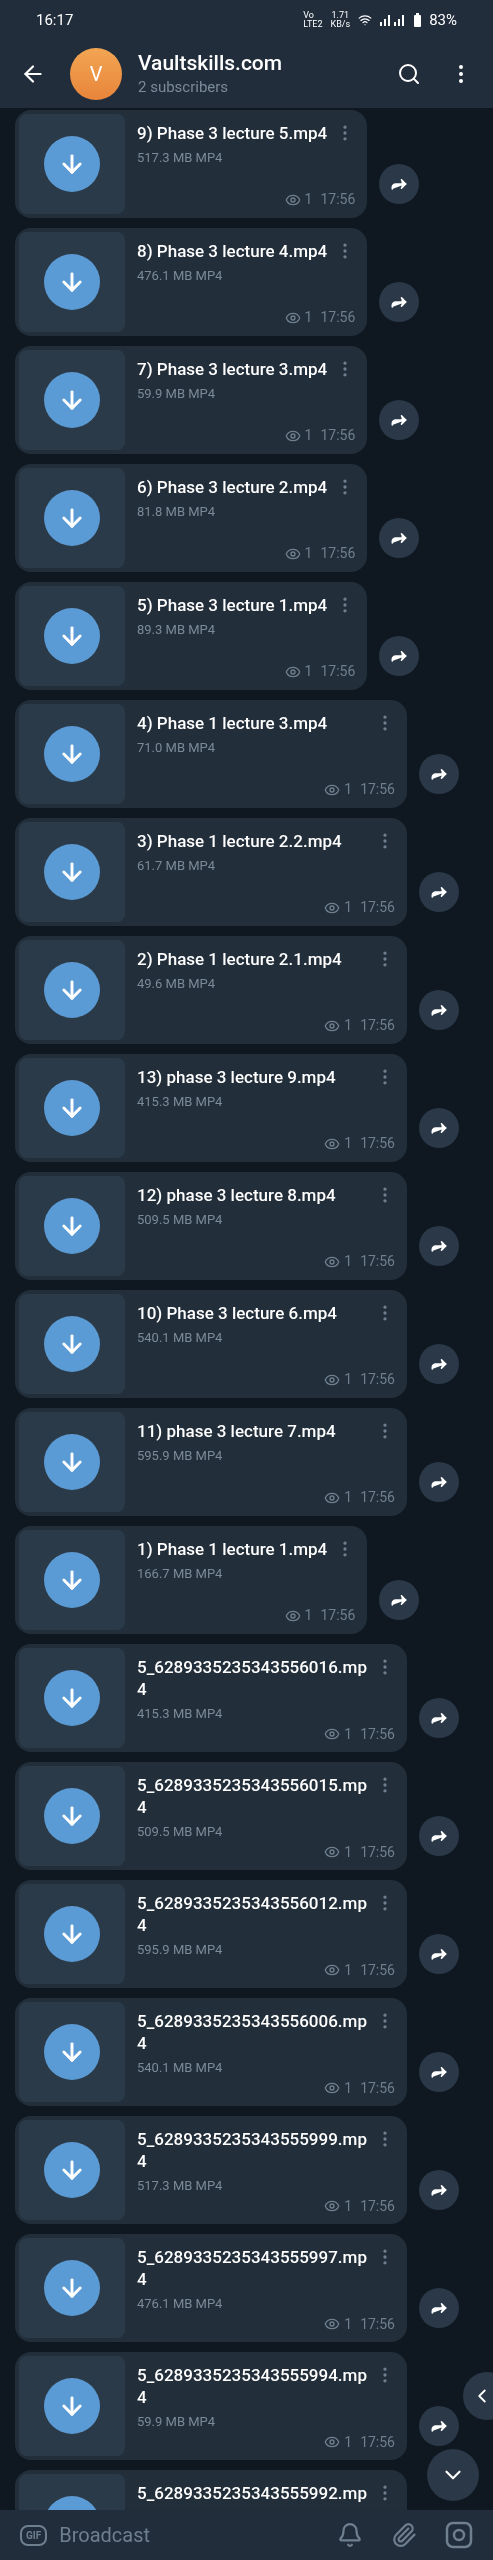  I want to click on file-message-bubble: 9) Phase 3 lecture 5.mp4 517.3 MB MP4 1 17:56, so click(191, 164).